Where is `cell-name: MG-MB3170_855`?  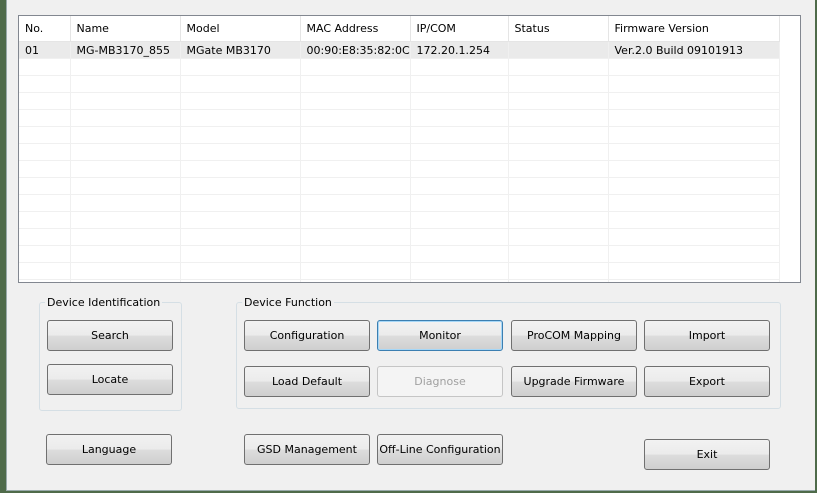 cell-name: MG-MB3170_855 is located at coordinates (125, 50).